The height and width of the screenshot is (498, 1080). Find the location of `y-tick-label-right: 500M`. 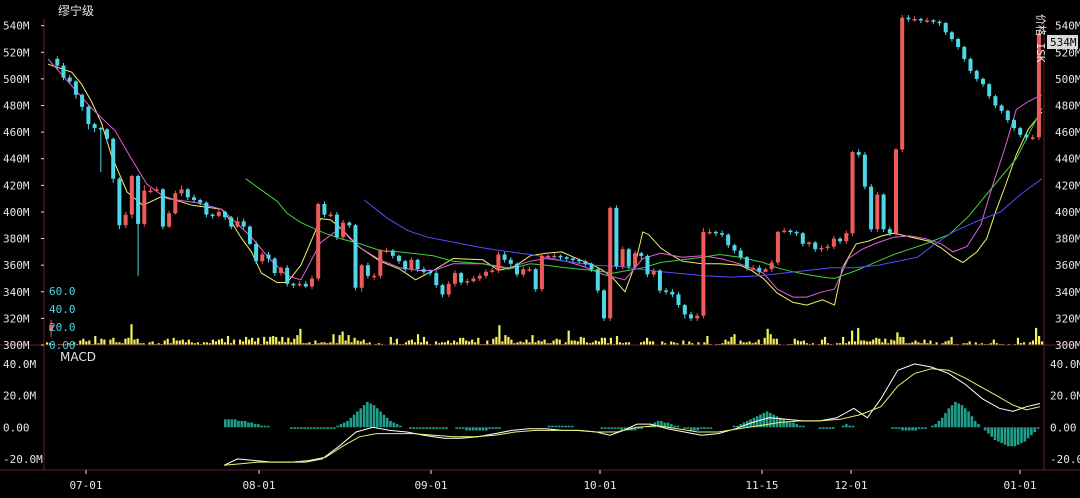

y-tick-label-right: 500M is located at coordinates (1067, 79).